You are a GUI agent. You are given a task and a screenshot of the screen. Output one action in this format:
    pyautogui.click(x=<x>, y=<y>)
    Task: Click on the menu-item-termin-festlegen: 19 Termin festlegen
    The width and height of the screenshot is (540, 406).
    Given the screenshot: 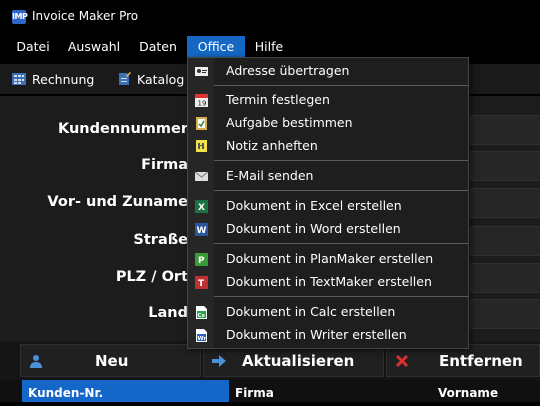 What is the action you would take?
    pyautogui.click(x=328, y=100)
    